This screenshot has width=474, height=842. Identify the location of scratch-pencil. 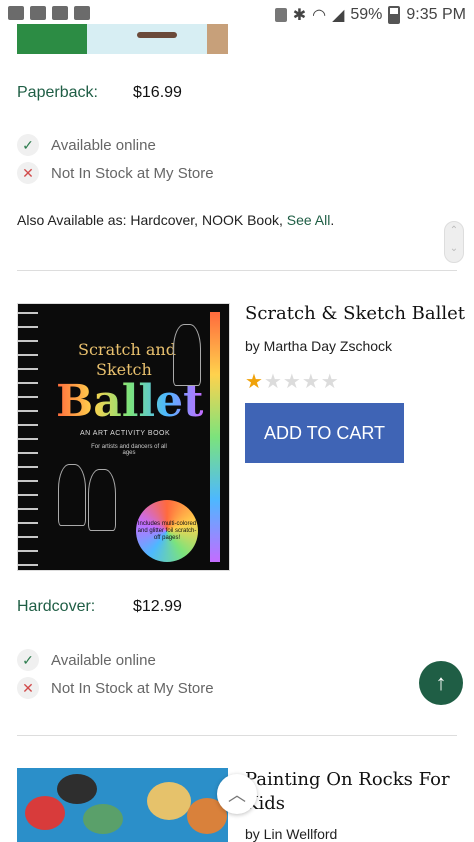
(215, 437).